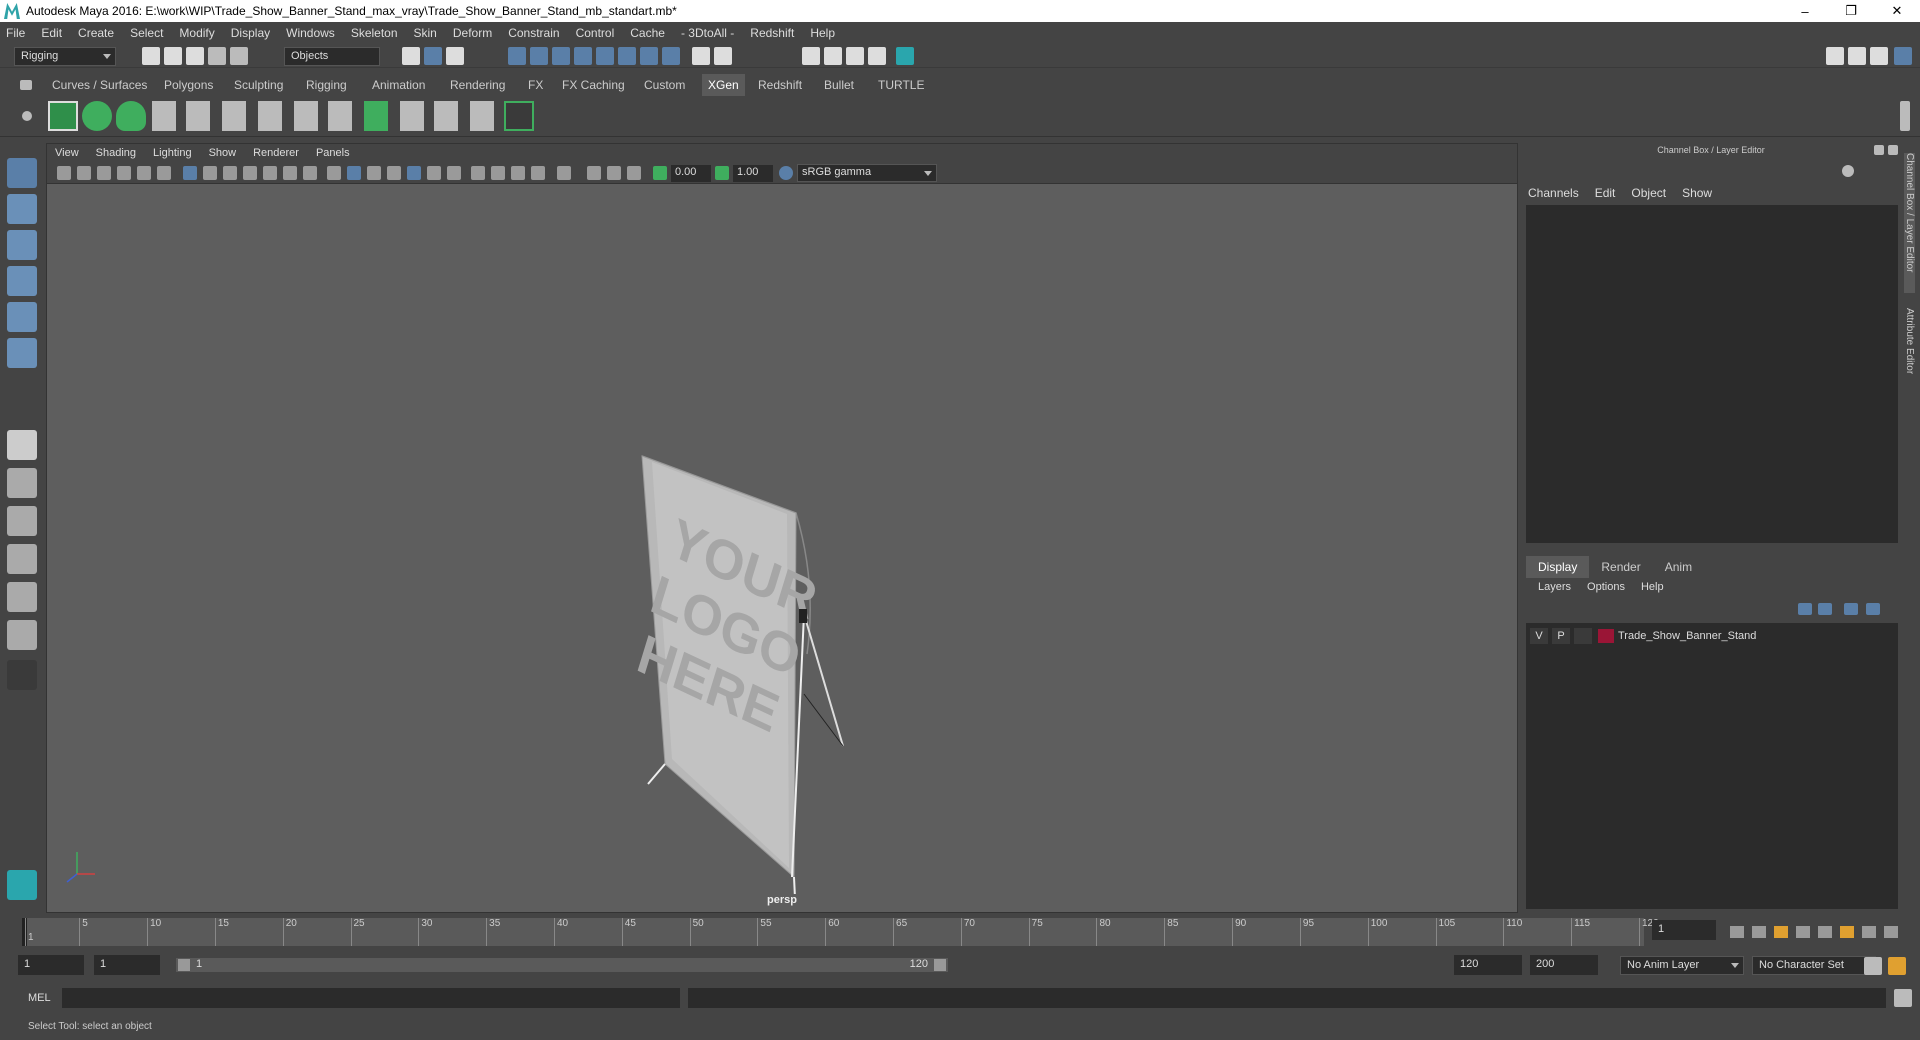  I want to click on menu-3dtoall: - 3DtoAll -, so click(707, 33).